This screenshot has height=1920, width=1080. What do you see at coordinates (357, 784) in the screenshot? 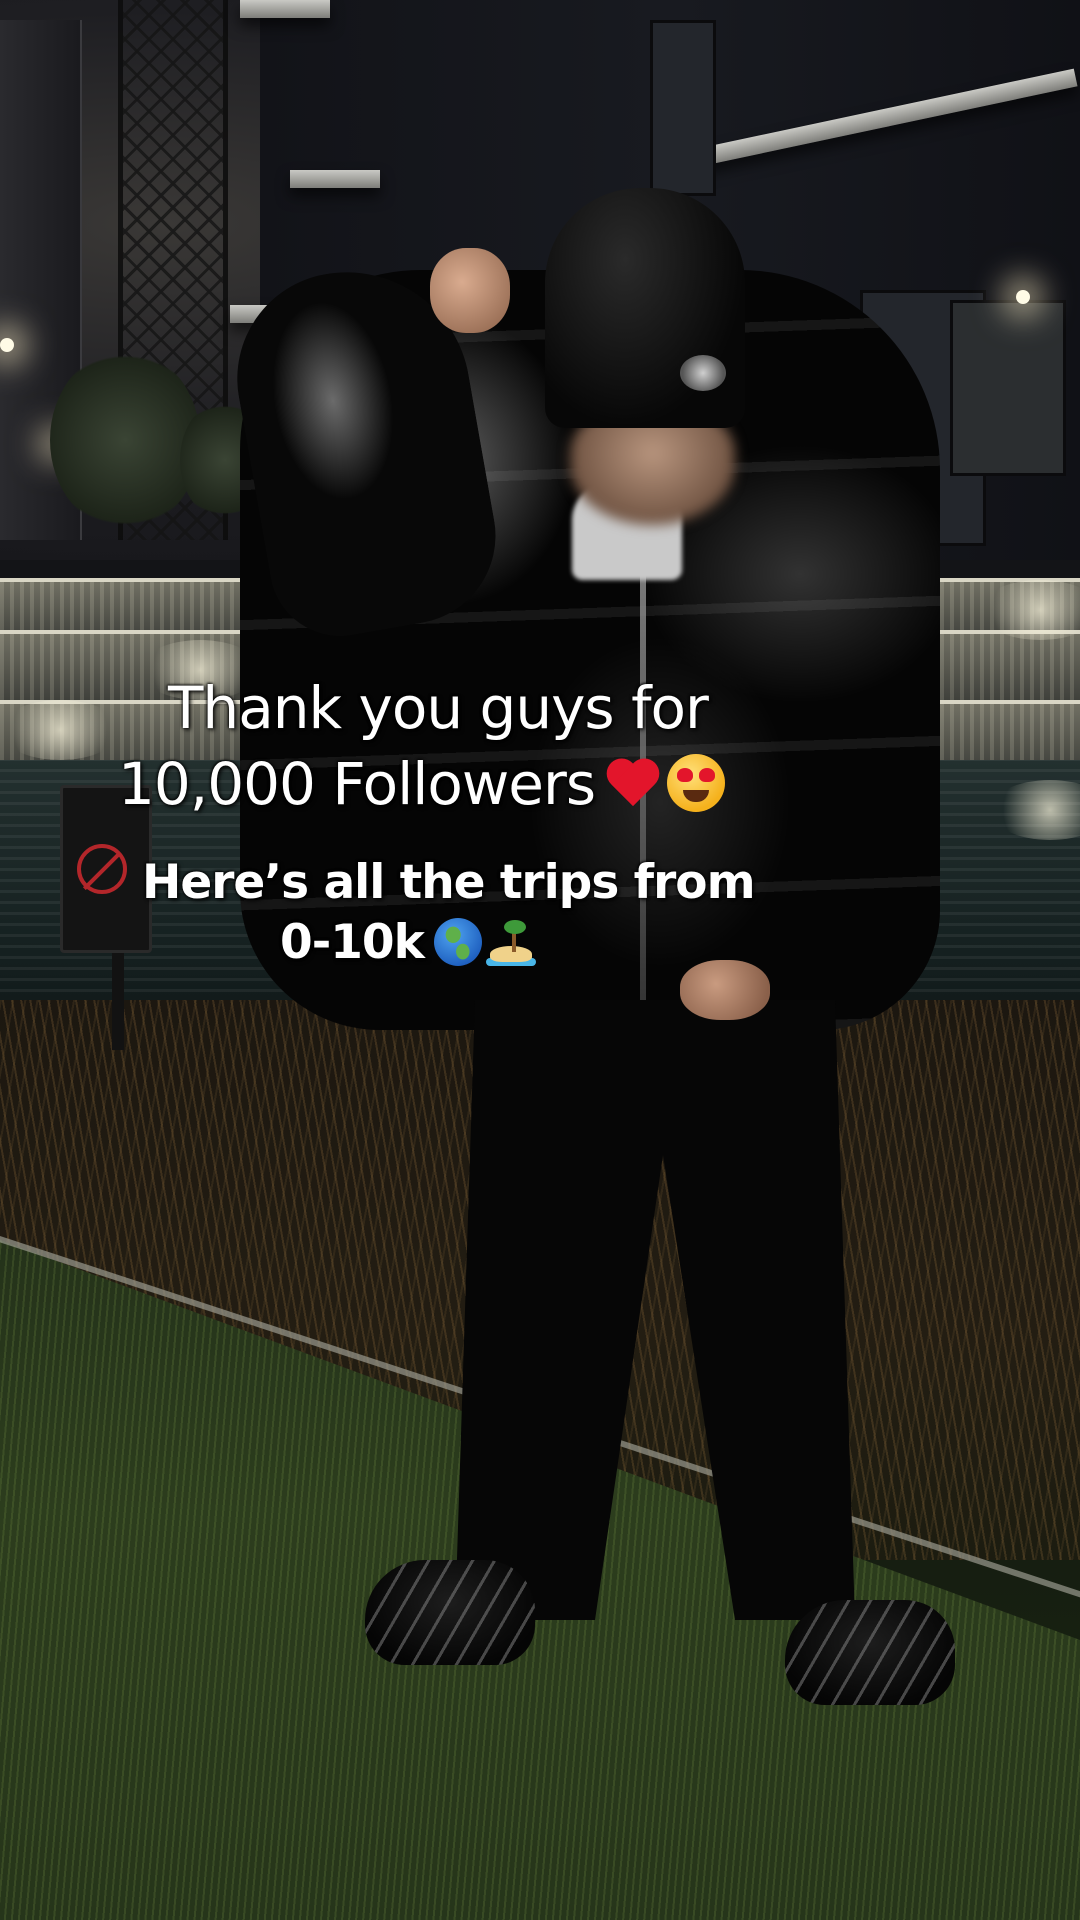
I see `caption-title-followers: 10,000 Followers` at bounding box center [357, 784].